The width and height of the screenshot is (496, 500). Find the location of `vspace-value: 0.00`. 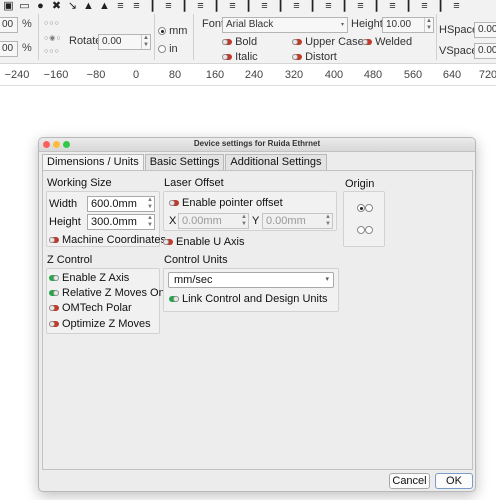

vspace-value: 0.00 is located at coordinates (487, 50).